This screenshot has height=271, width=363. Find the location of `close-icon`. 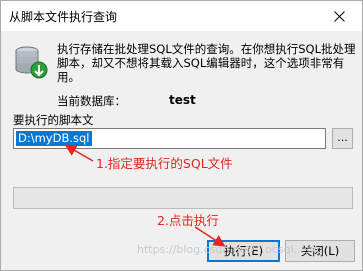

close-icon is located at coordinates (339, 16).